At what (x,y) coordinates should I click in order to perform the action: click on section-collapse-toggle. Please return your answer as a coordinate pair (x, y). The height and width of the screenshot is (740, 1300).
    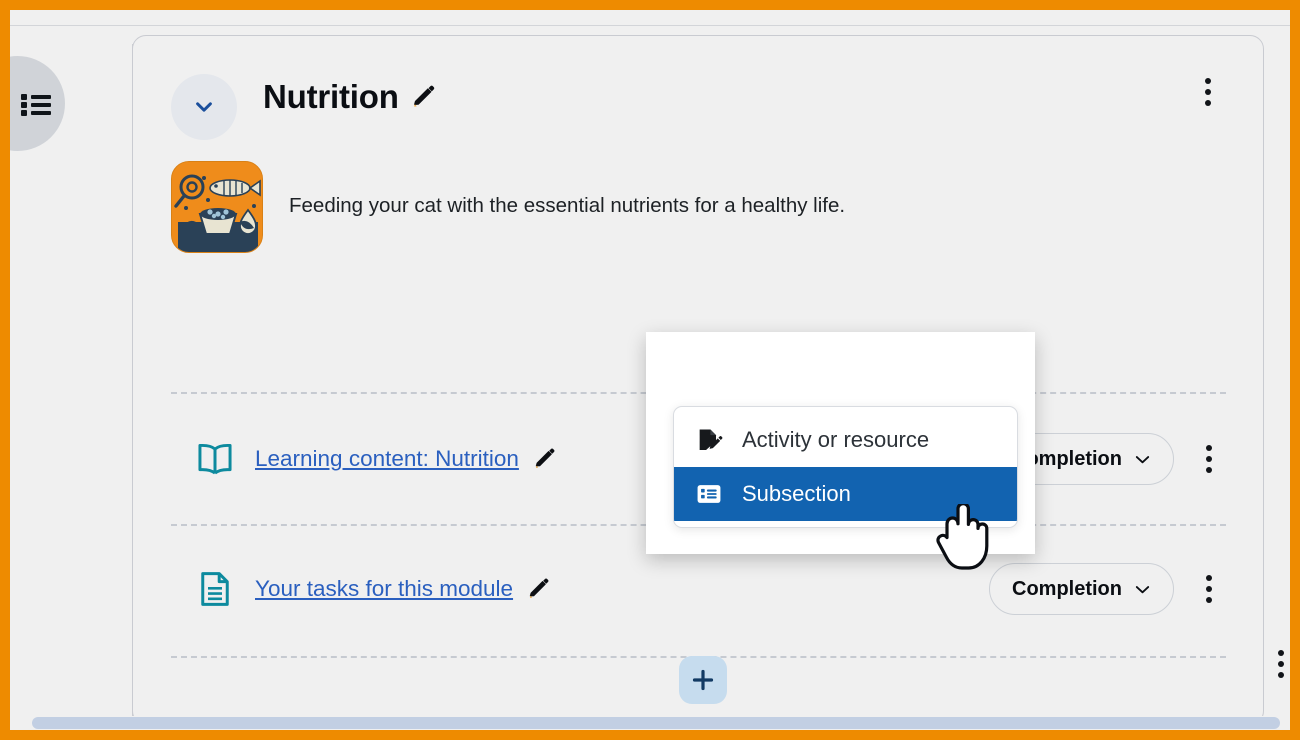
    Looking at the image, I should click on (204, 107).